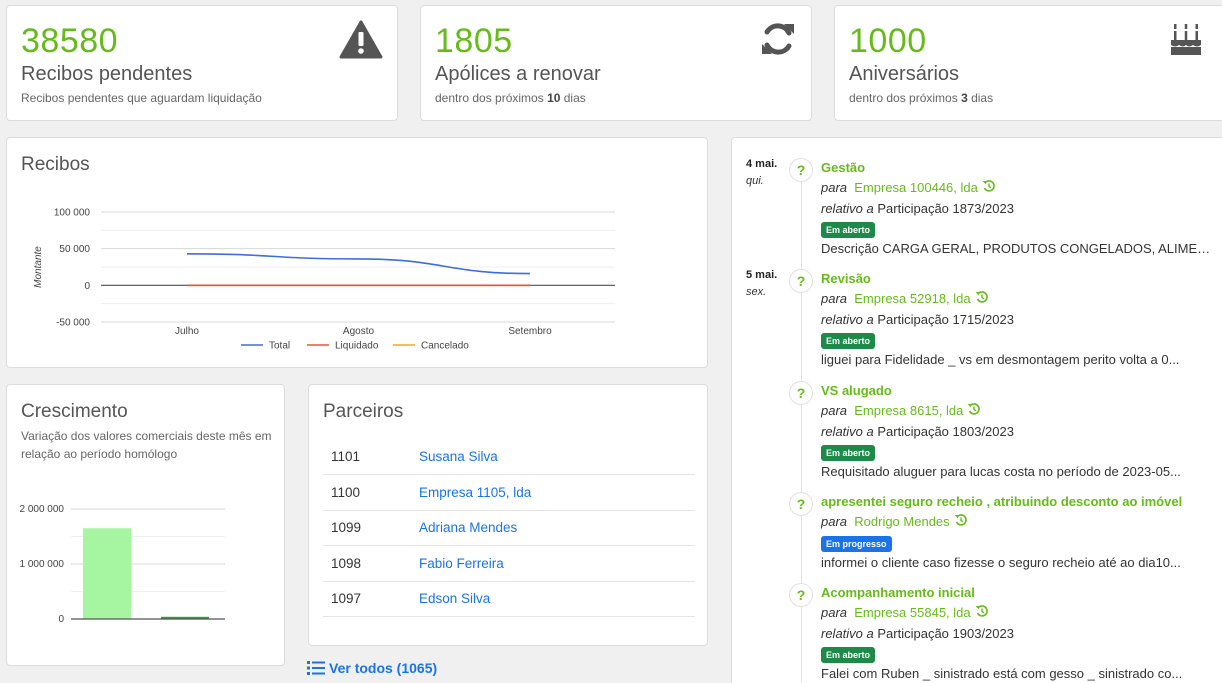 The image size is (1222, 683). What do you see at coordinates (371, 563) in the screenshot?
I see `partner-id: 1098` at bounding box center [371, 563].